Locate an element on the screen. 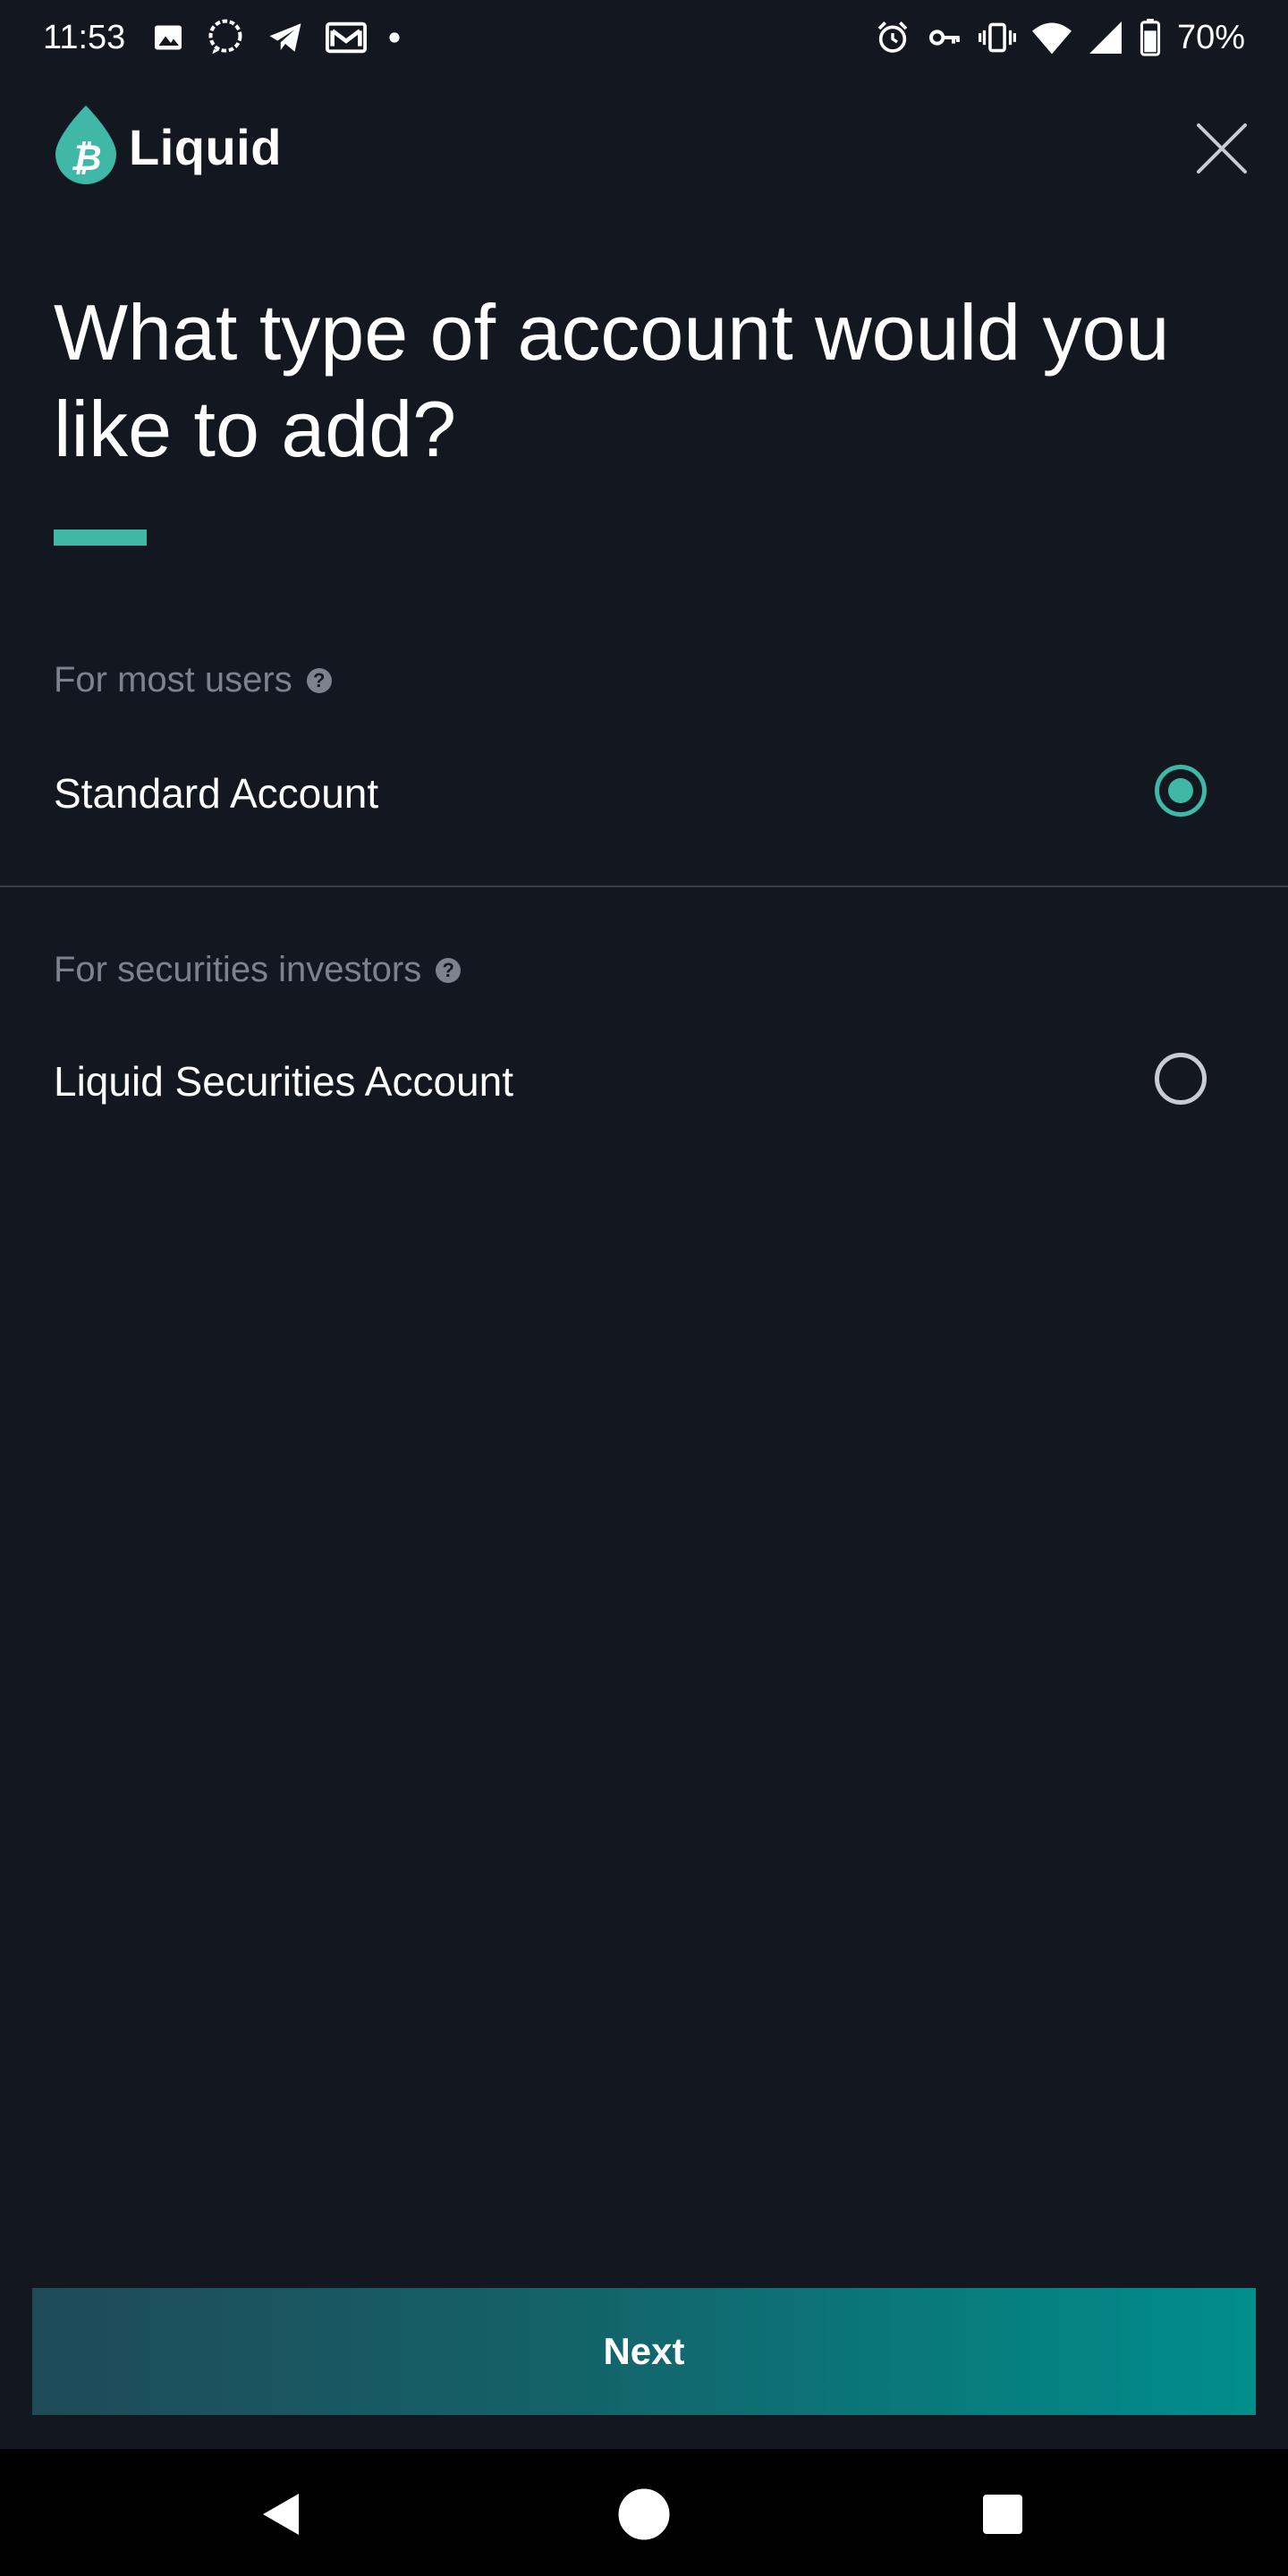 This screenshot has width=1288, height=2576. radio-liquid-securities-account is located at coordinates (1181, 1079).